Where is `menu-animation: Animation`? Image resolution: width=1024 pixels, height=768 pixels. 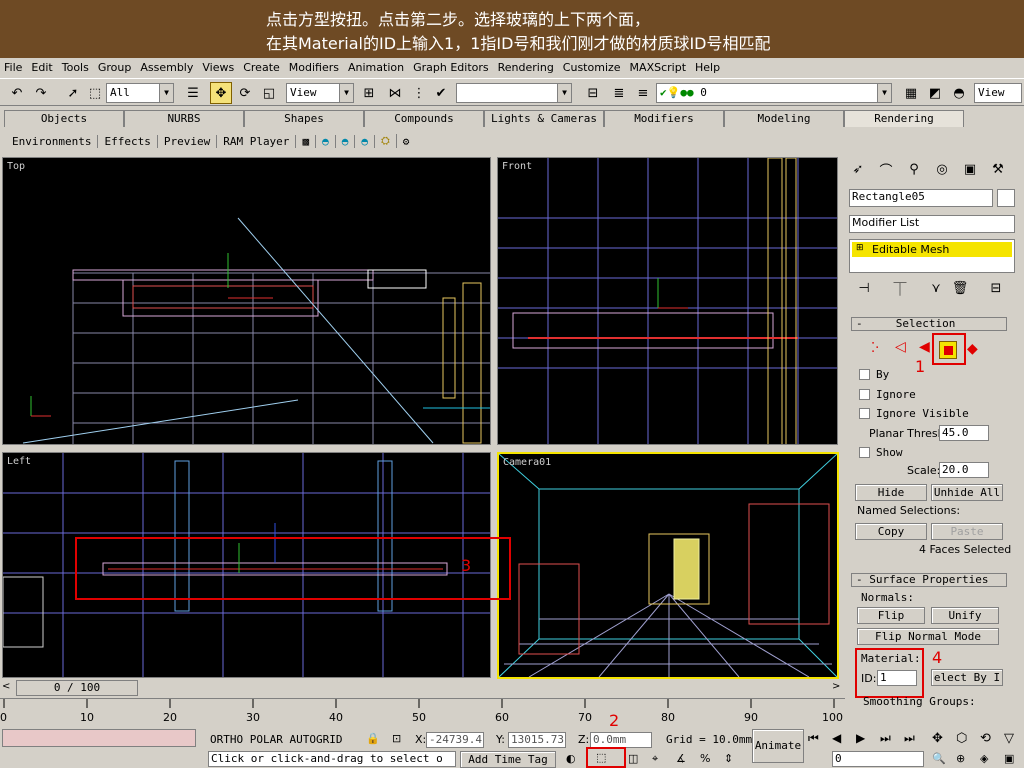
menu-animation: Animation is located at coordinates (376, 67).